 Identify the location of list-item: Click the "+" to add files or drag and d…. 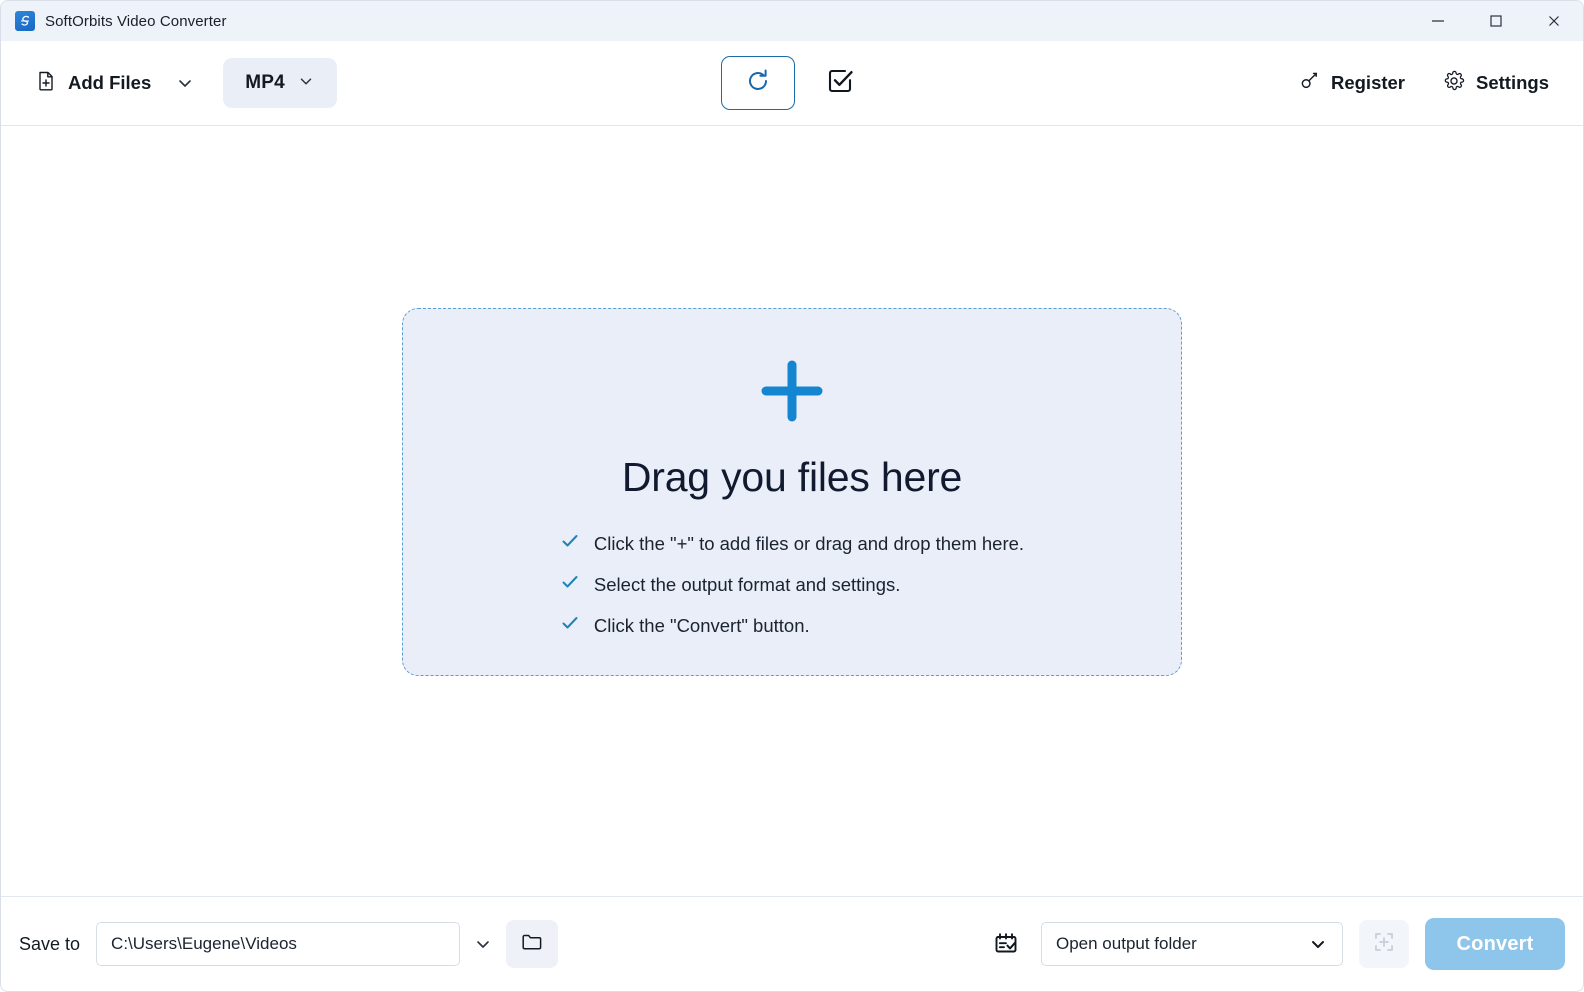
(792, 543).